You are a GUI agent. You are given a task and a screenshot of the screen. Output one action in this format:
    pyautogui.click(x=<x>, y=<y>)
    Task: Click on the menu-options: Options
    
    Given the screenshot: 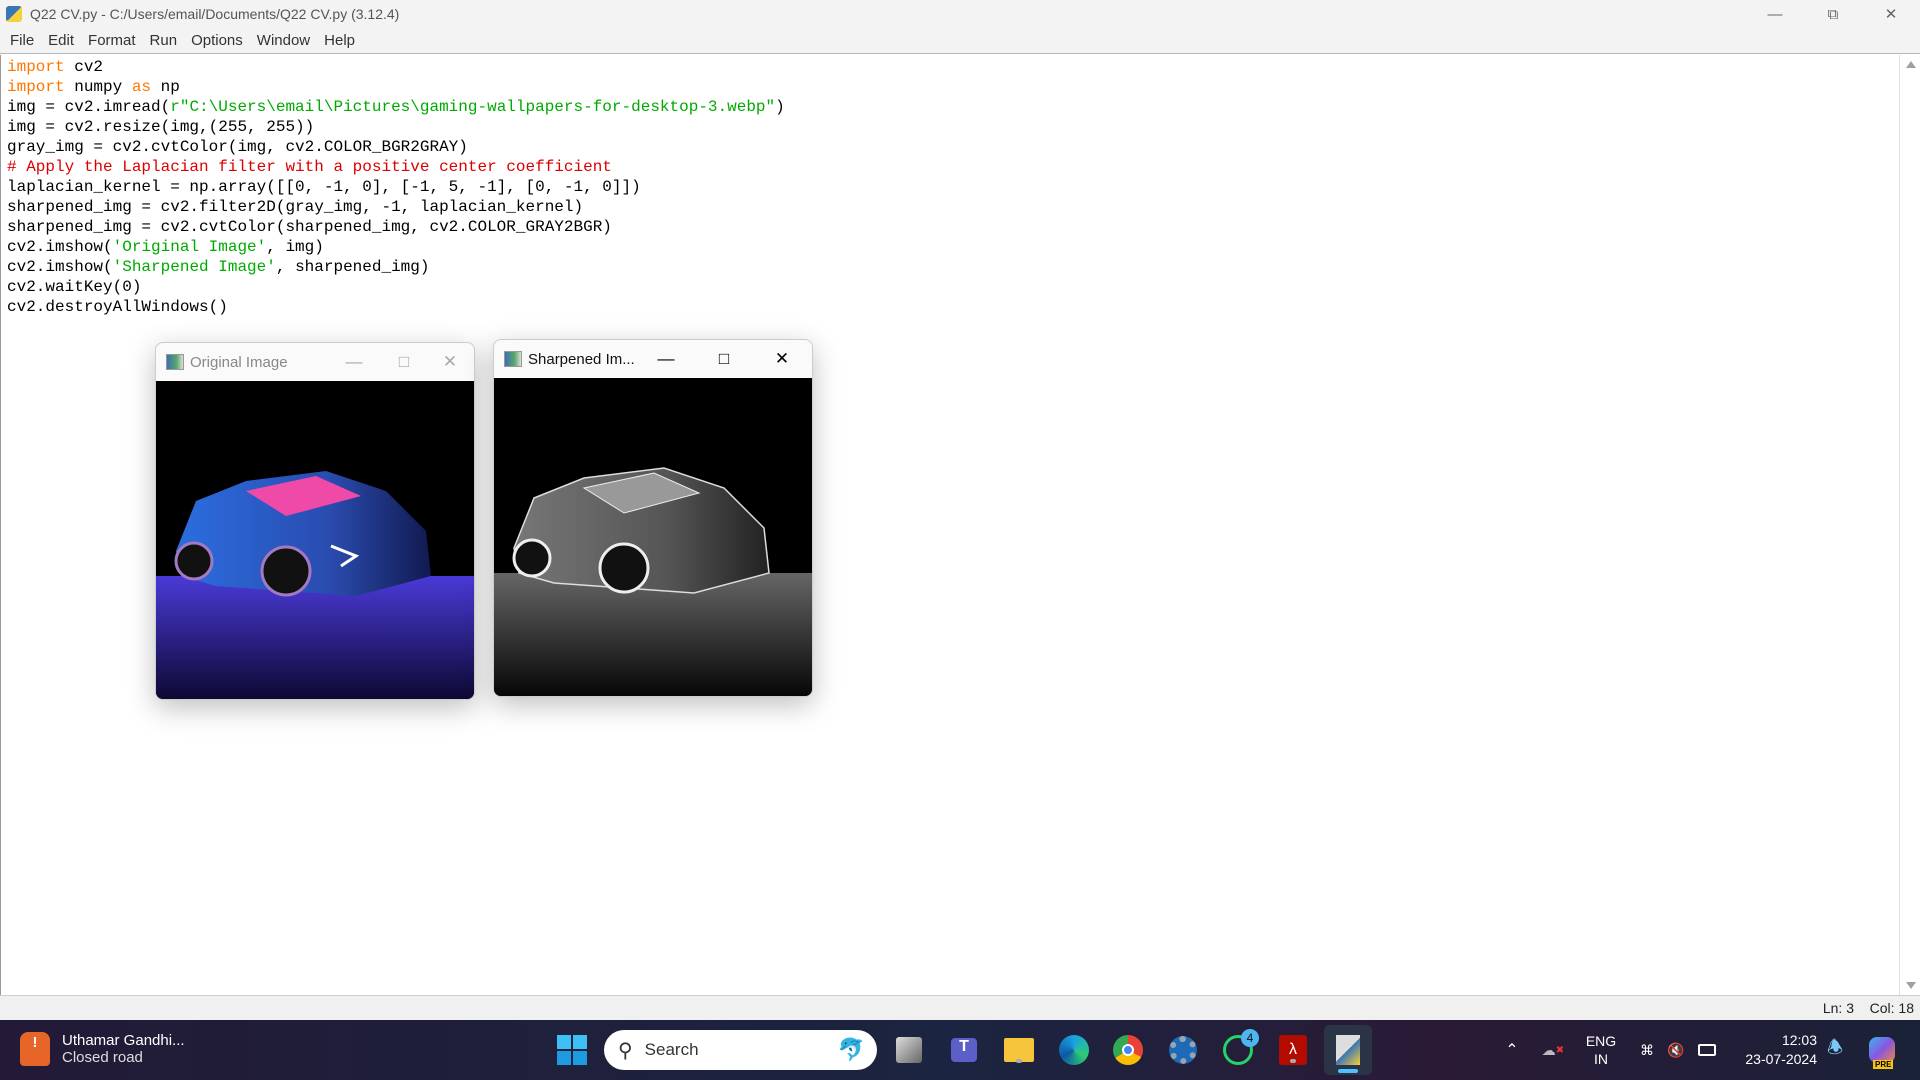 What is the action you would take?
    pyautogui.click(x=218, y=40)
    